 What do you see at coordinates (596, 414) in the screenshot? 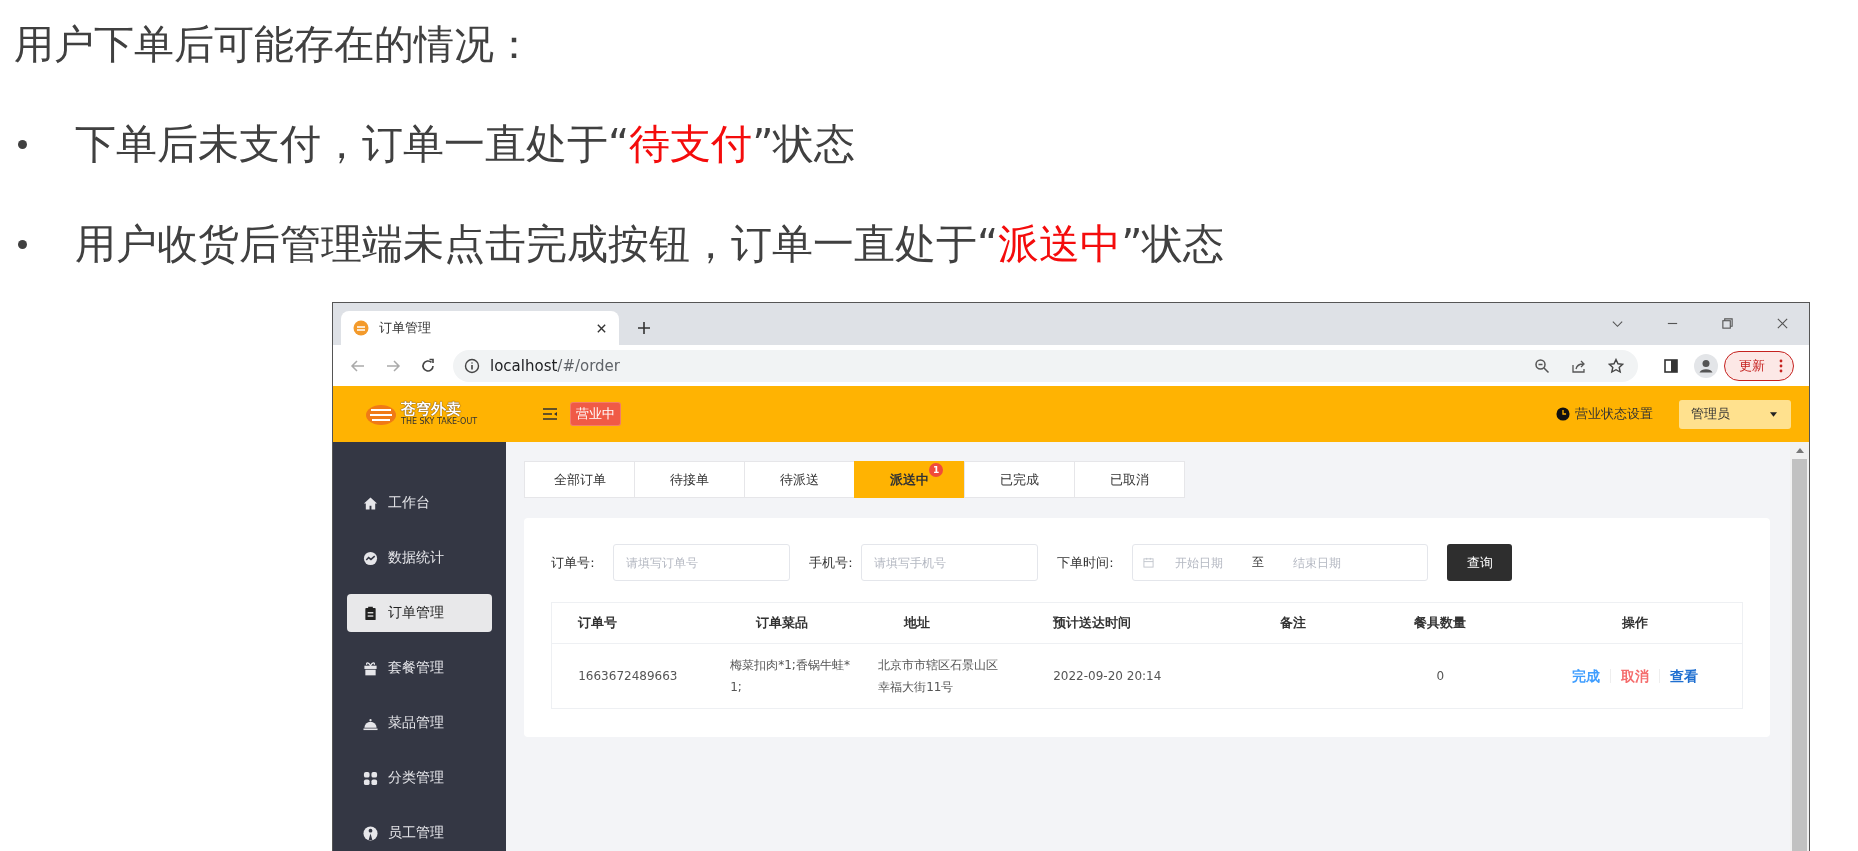
I see `status-badge: 营业中` at bounding box center [596, 414].